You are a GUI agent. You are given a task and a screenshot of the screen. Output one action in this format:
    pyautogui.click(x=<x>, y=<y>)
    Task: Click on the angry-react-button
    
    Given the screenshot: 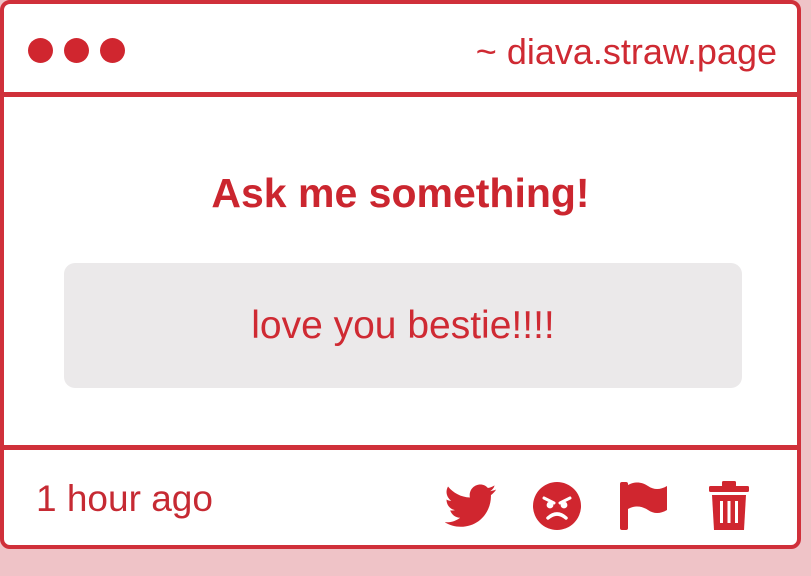 What is the action you would take?
    pyautogui.click(x=557, y=506)
    